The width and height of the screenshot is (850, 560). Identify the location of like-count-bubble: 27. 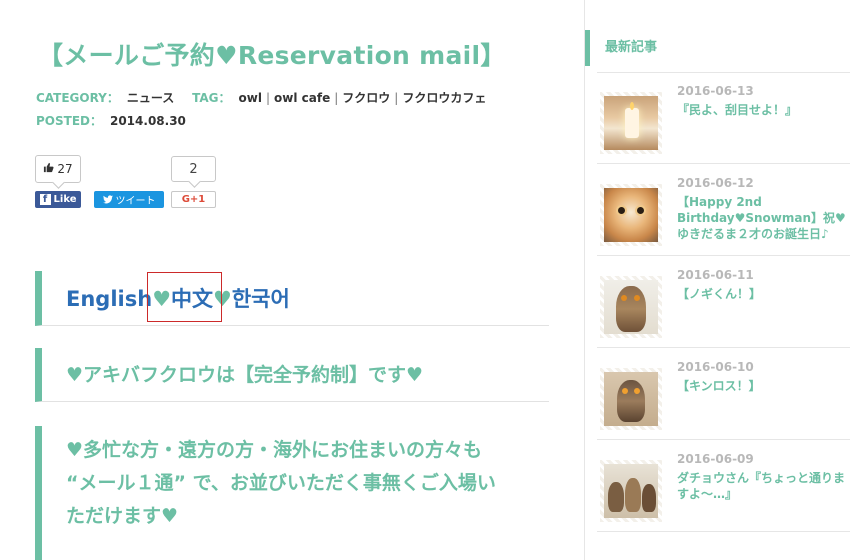
(58, 169).